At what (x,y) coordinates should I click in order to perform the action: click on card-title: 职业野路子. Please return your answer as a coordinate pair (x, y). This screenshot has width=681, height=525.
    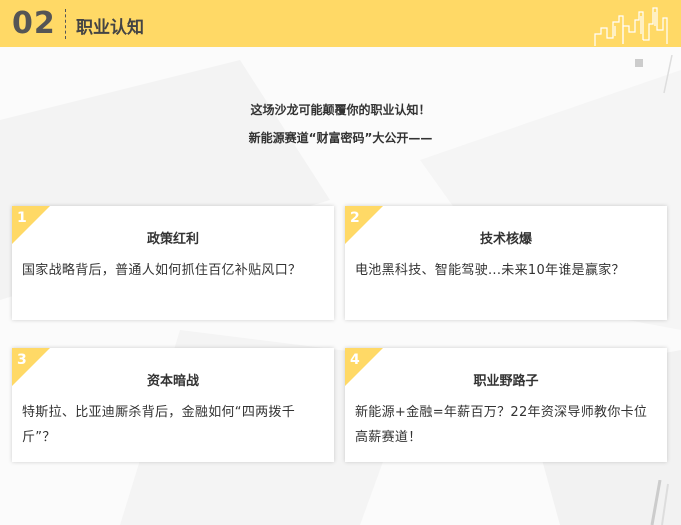
    Looking at the image, I should click on (506, 381).